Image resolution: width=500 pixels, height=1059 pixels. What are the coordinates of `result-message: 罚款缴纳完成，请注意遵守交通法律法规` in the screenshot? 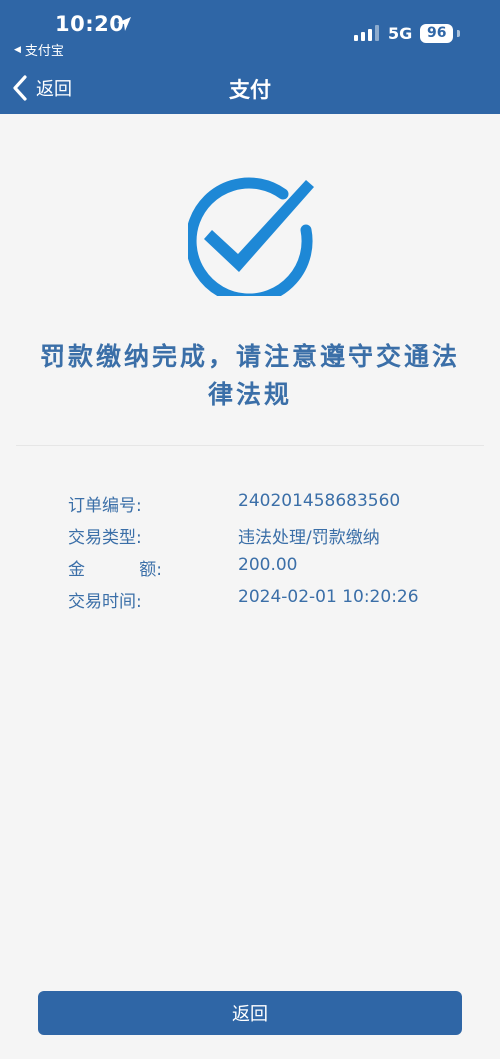 It's located at (249, 375).